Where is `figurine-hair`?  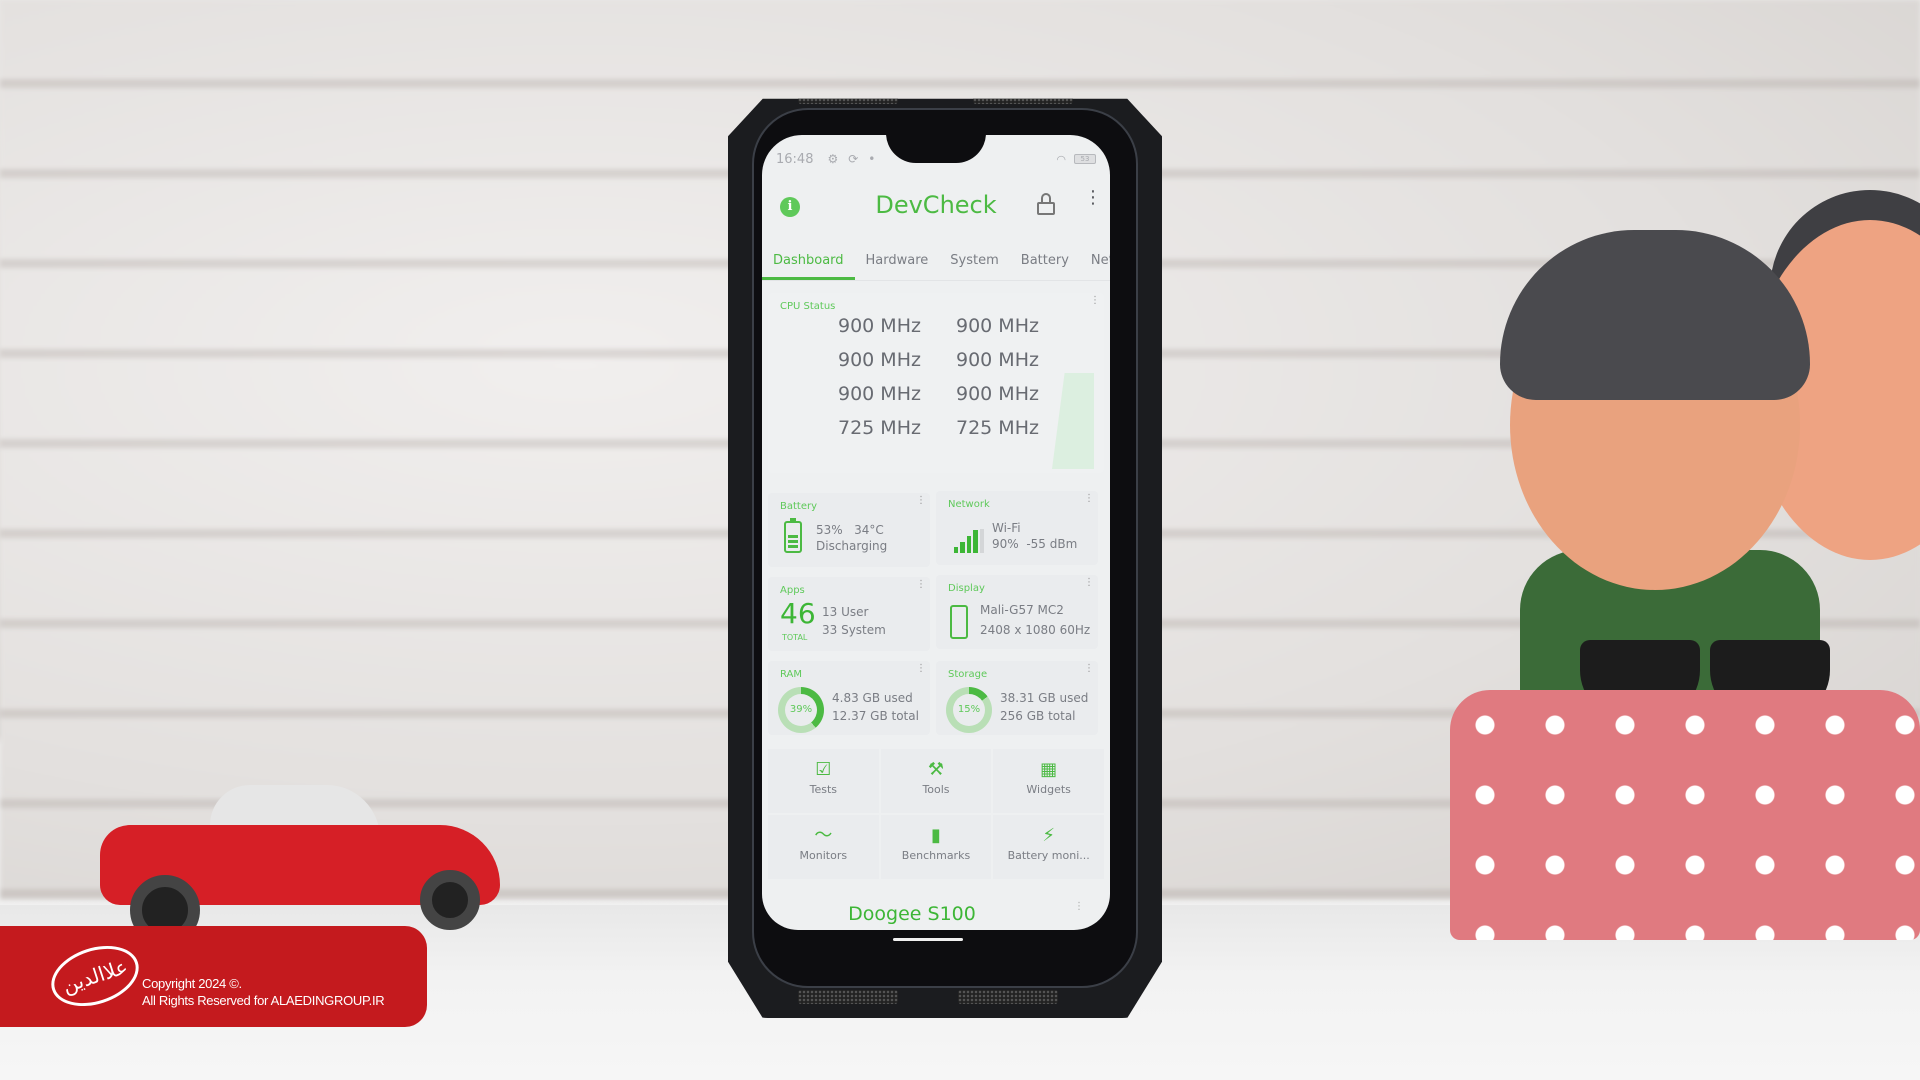 figurine-hair is located at coordinates (1655, 315).